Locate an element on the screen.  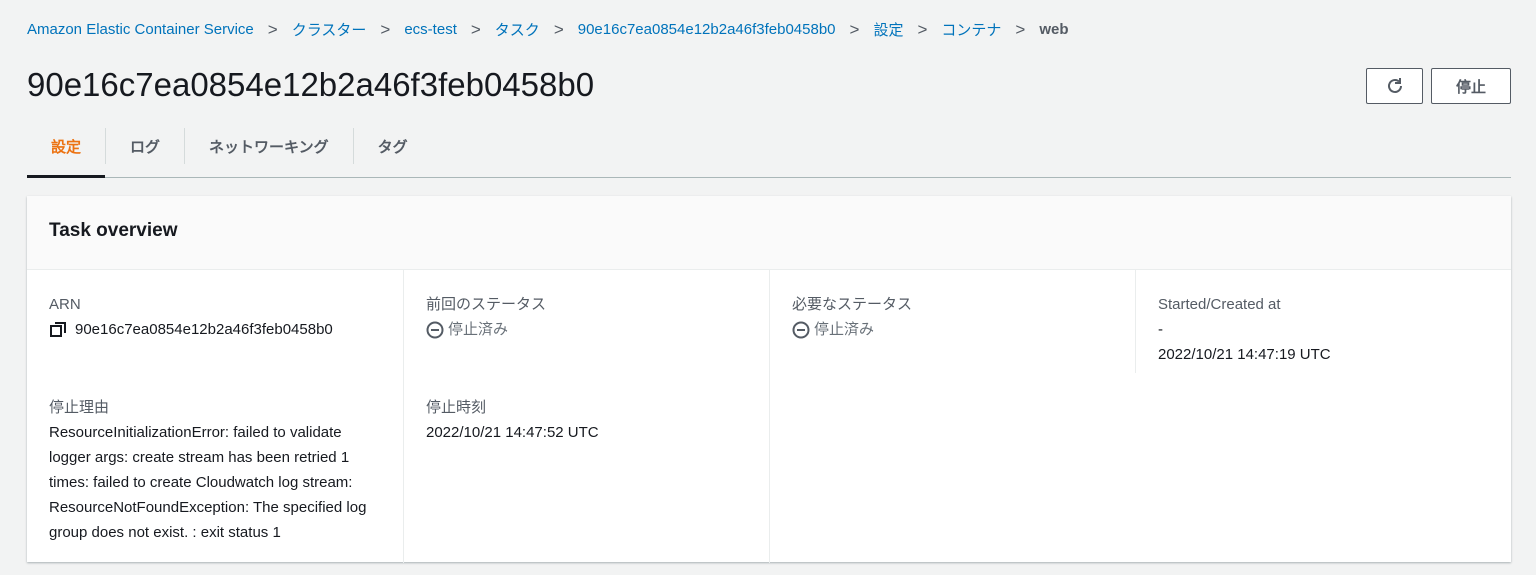
tab-settings: 設定 is located at coordinates (66, 146).